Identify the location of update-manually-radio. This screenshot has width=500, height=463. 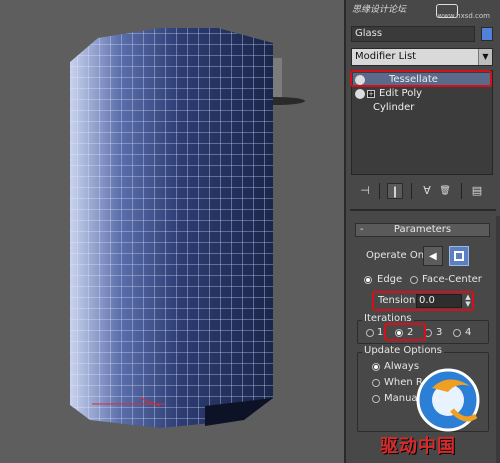
(376, 399).